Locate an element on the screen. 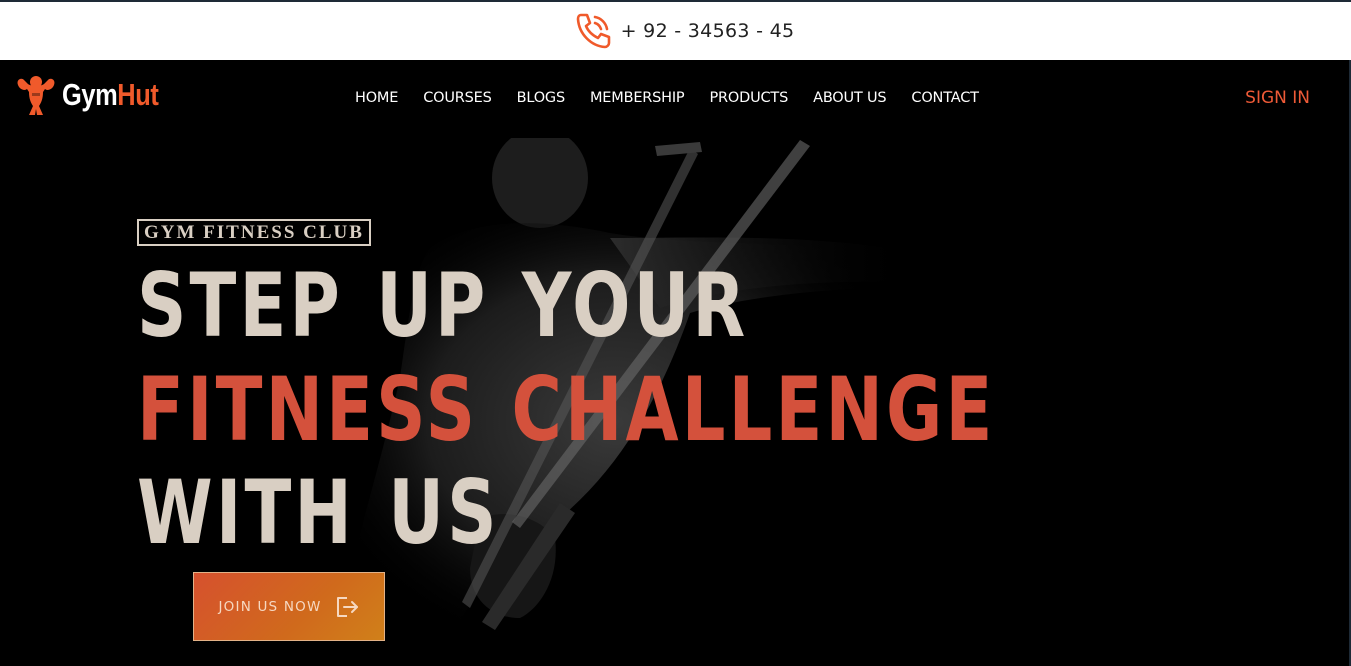 The height and width of the screenshot is (666, 1351). hero-headline-line2: FITNESS CHALLENGE is located at coordinates (566, 409).